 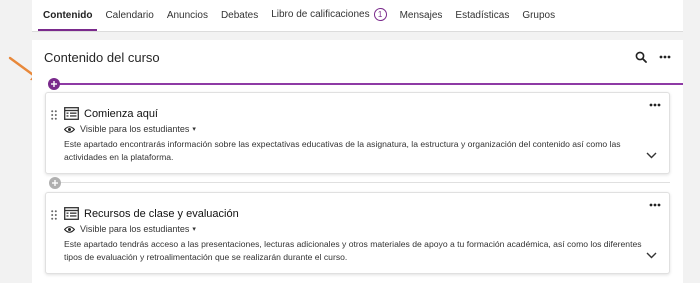 I want to click on content-item-title: Recursos de clase y evaluación, so click(x=161, y=214).